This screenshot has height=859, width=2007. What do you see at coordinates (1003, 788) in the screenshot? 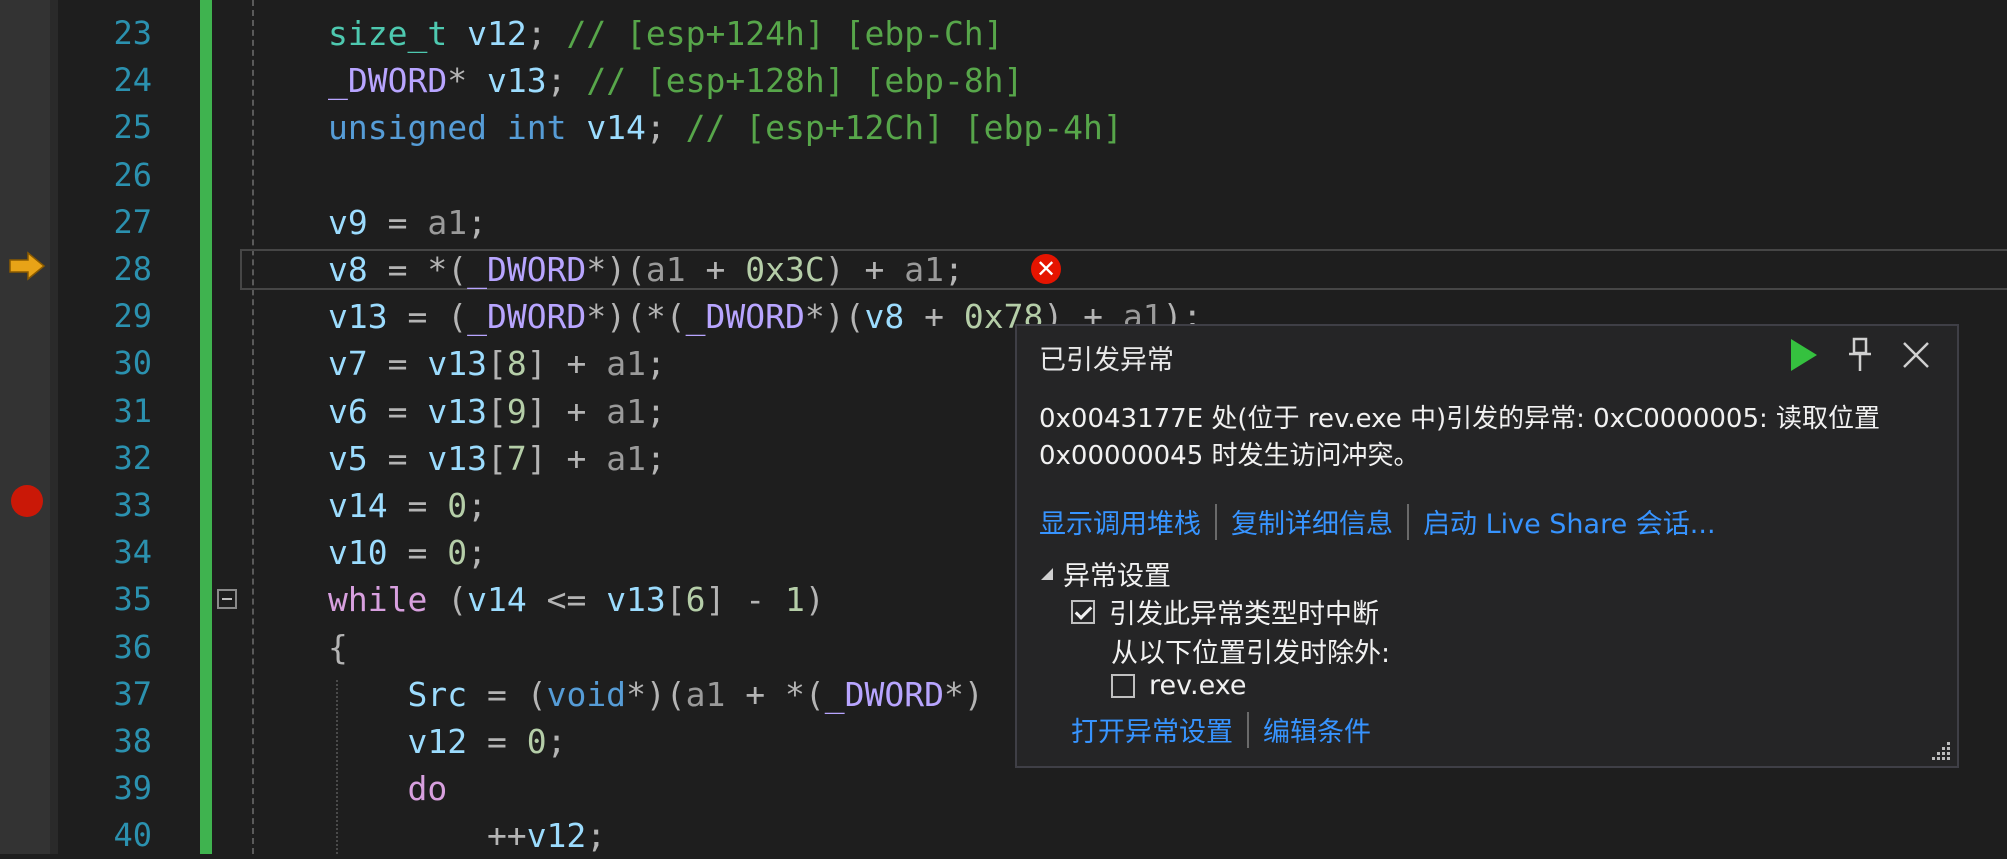
I see `code-line: 39 do` at bounding box center [1003, 788].